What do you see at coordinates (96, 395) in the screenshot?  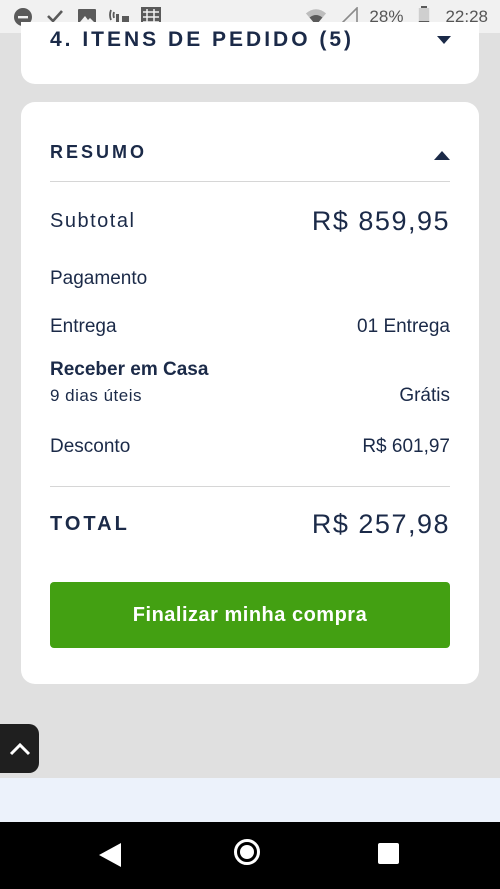 I see `shipping-time: 9 dias úteis` at bounding box center [96, 395].